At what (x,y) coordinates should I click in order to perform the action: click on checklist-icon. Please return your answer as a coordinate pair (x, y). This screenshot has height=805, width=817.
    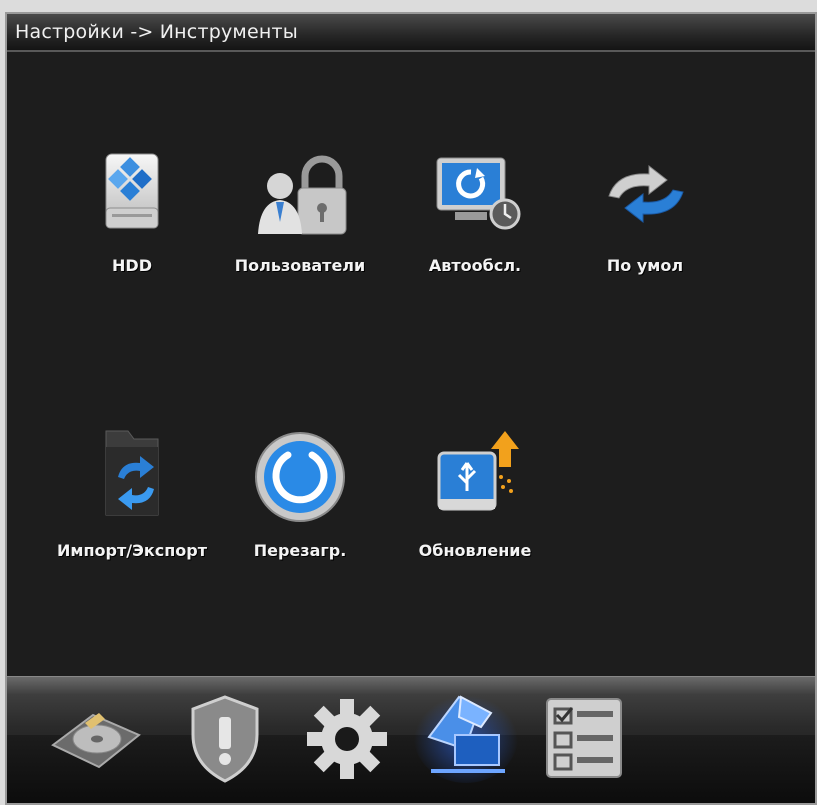
    Looking at the image, I should click on (584, 740).